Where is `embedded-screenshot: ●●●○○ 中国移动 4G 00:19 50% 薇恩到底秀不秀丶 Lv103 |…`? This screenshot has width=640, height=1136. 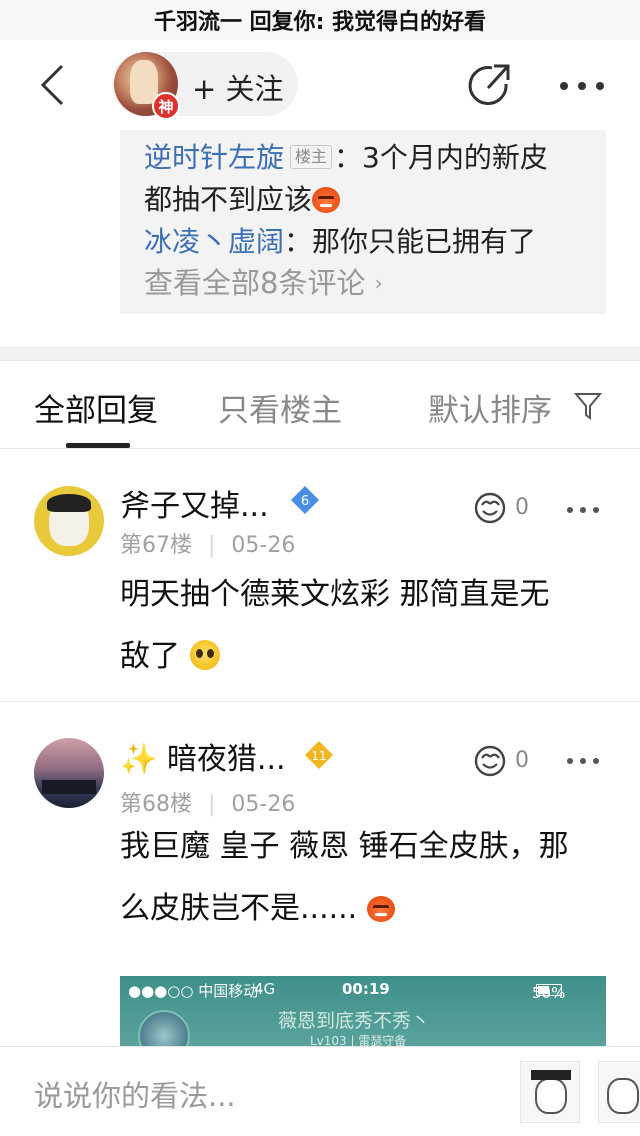
embedded-screenshot: ●●●○○ 中国移动 4G 00:19 50% 薇恩到底秀不秀丶 Lv103 |… is located at coordinates (363, 1011).